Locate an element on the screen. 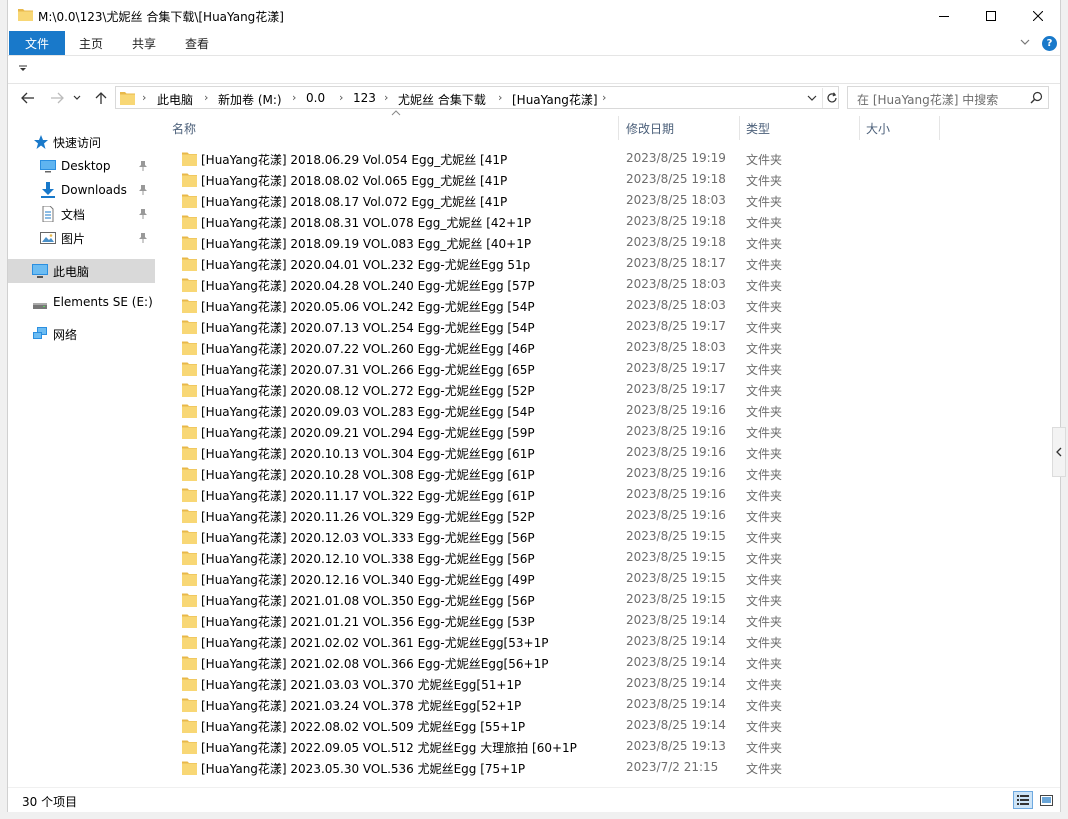 Image resolution: width=1068 pixels, height=819 pixels. large-icons-view-button is located at coordinates (1046, 800).